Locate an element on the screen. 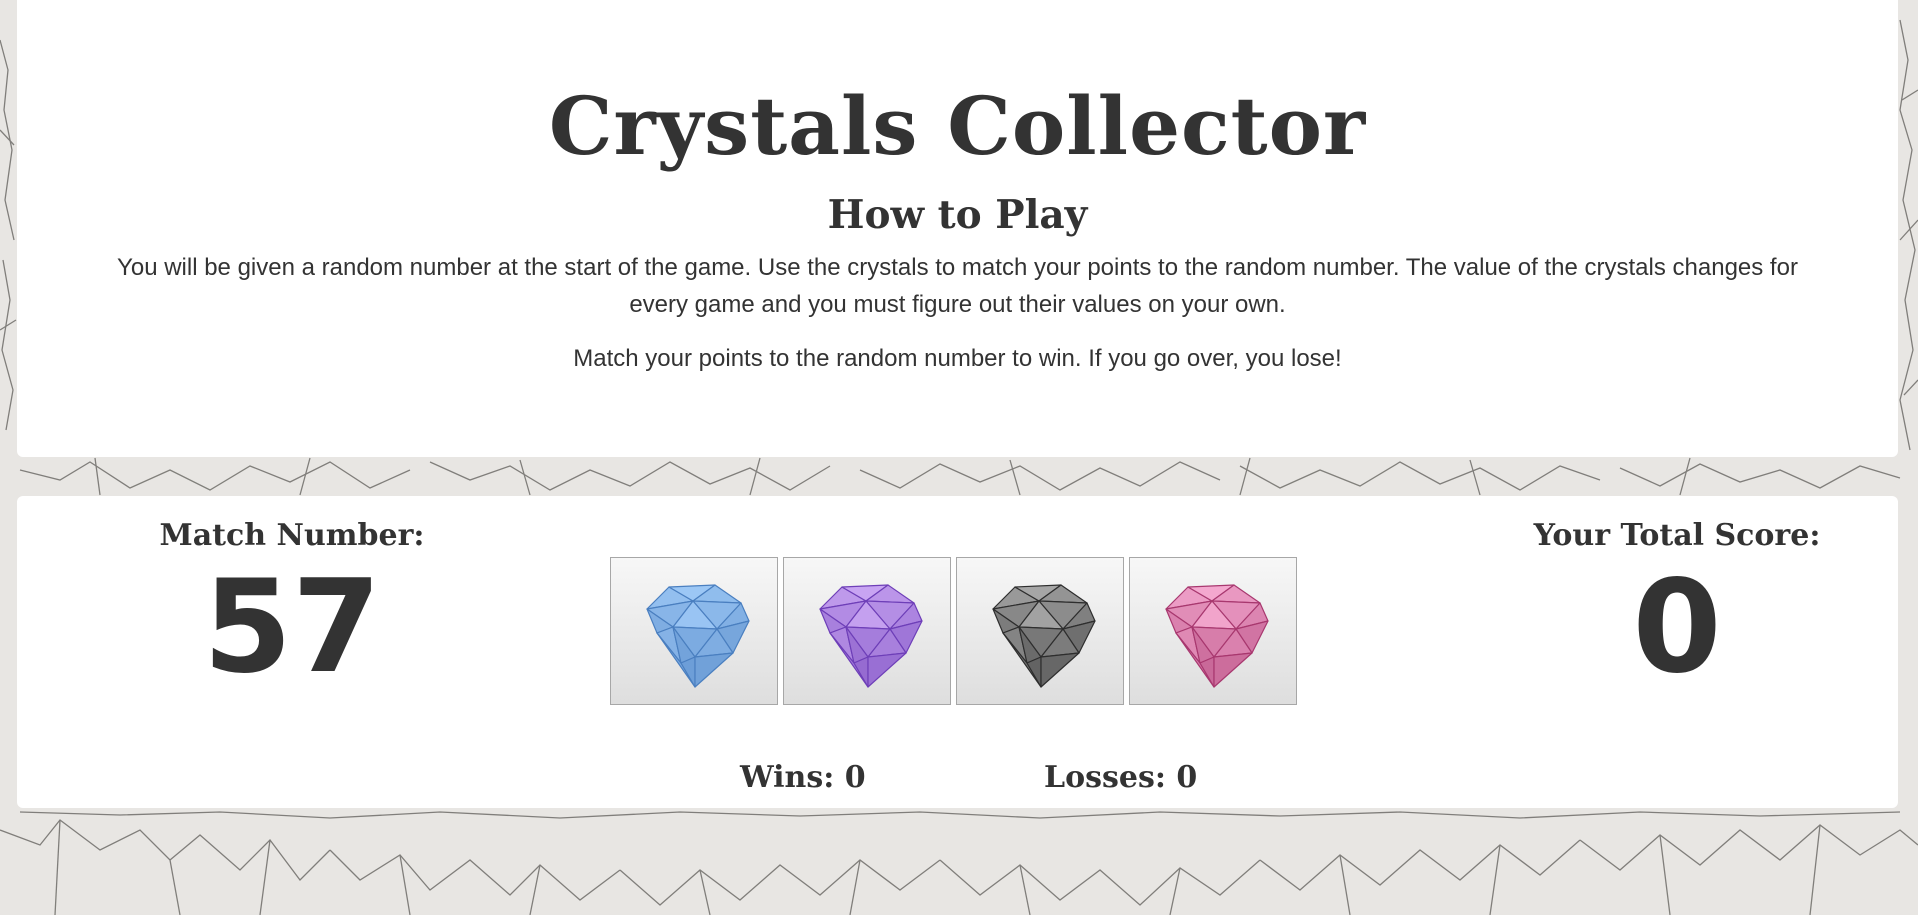  crystal-button-blue is located at coordinates (694, 631).